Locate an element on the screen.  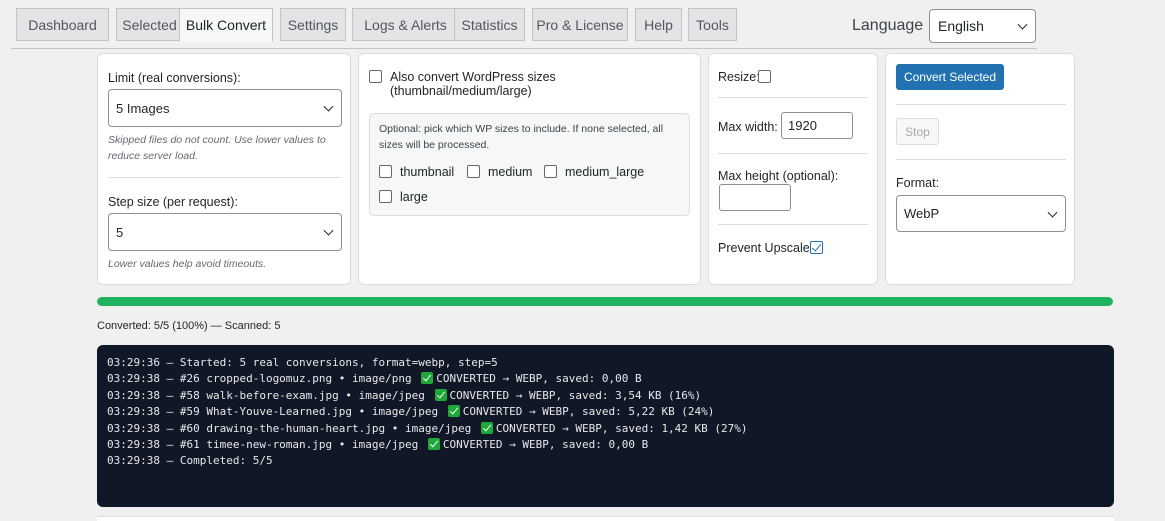
language-label: Language is located at coordinates (888, 25).